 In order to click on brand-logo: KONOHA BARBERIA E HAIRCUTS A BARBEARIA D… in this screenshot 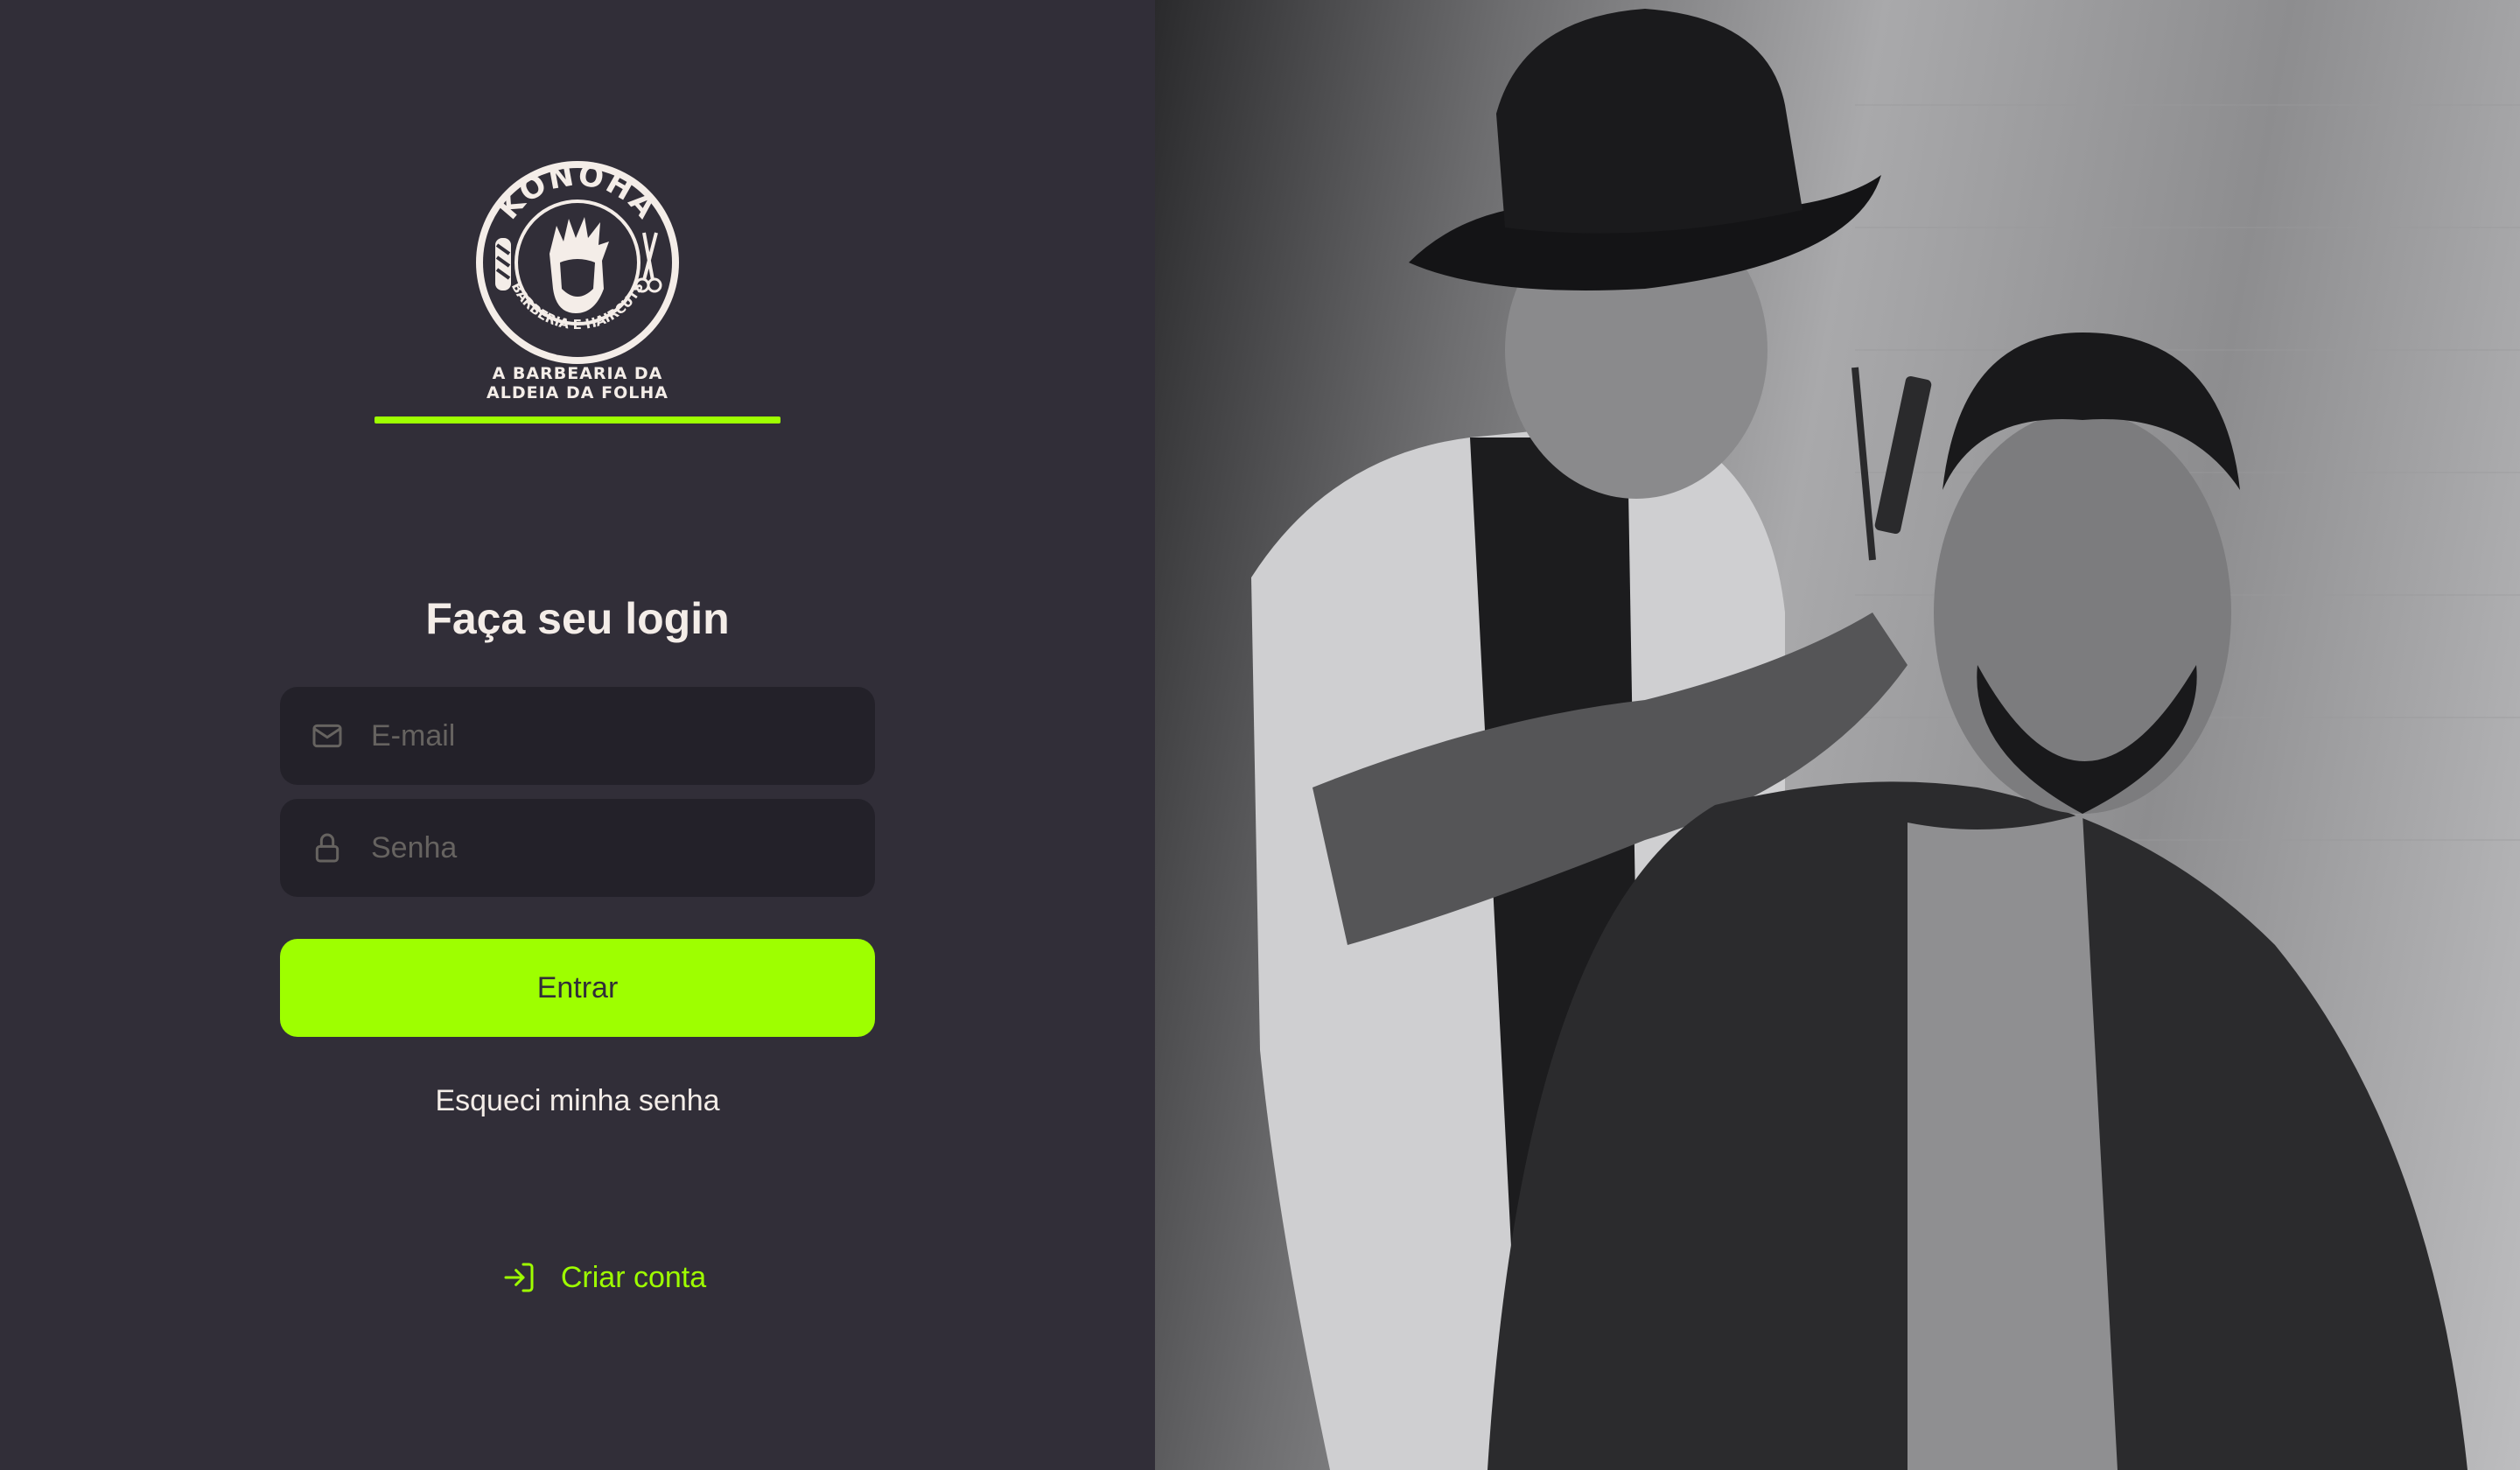, I will do `click(577, 293)`.